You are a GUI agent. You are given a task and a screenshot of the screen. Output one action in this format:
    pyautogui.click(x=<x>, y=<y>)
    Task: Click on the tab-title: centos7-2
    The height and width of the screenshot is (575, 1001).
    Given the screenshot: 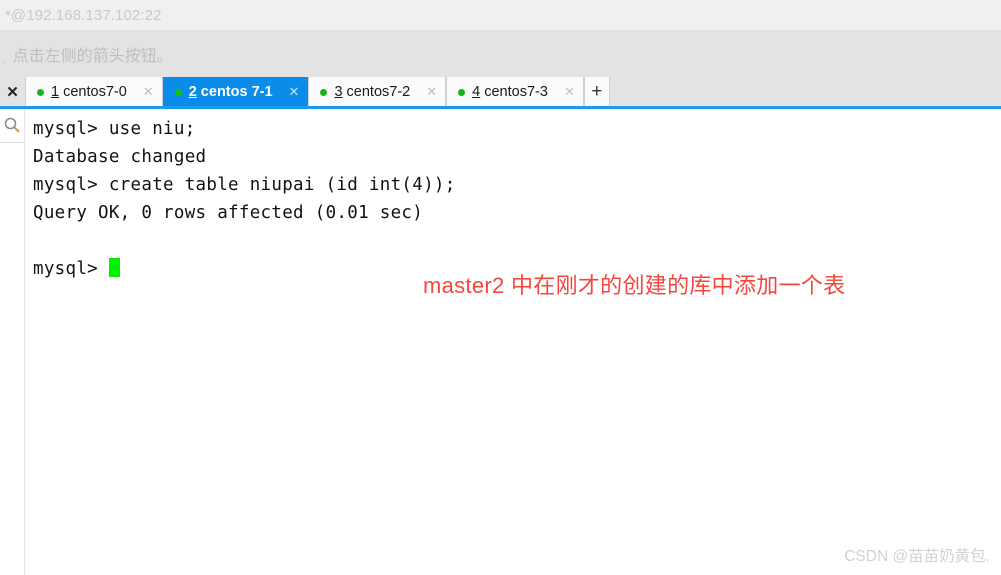 What is the action you would take?
    pyautogui.click(x=376, y=92)
    